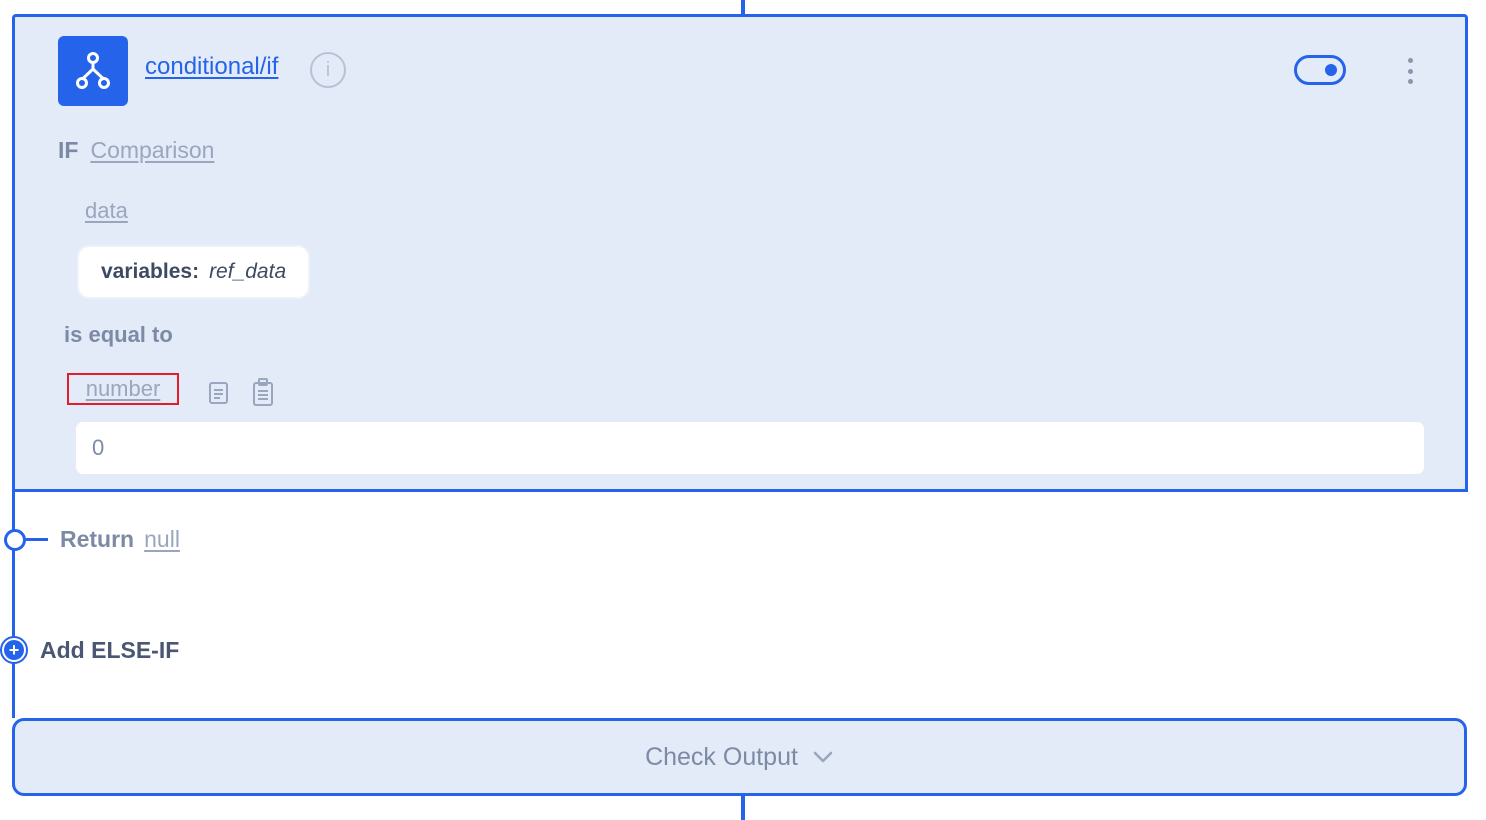 The image size is (1486, 820). I want to click on add-else-if-label: Add ELSE-IF, so click(110, 649).